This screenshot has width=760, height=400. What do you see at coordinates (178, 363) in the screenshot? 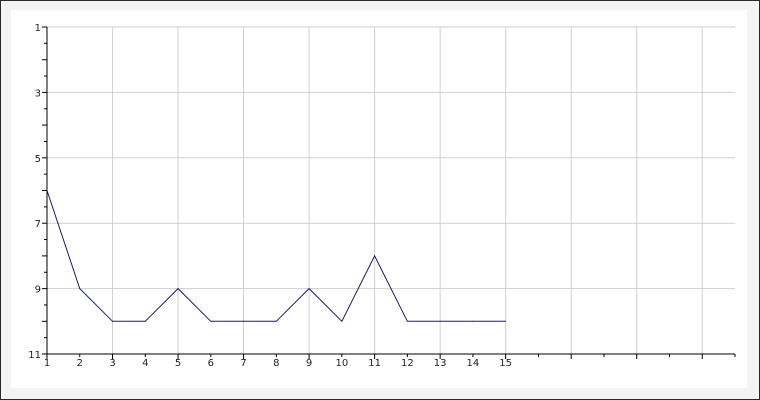
I see `x-tick-label: 5` at bounding box center [178, 363].